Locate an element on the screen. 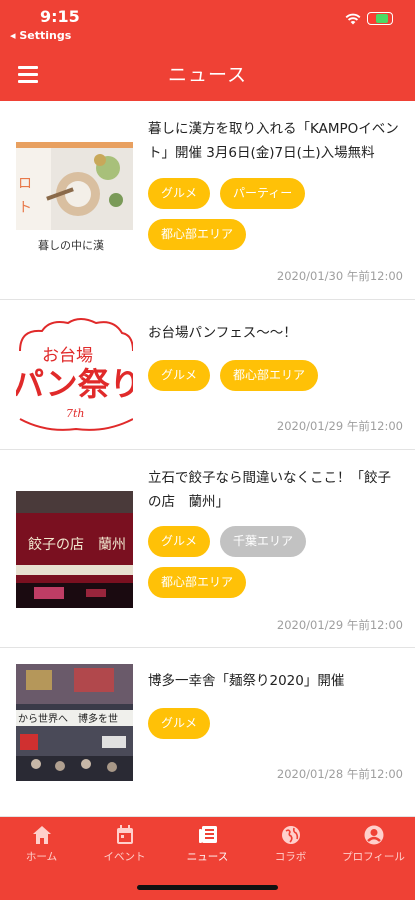  thumbnail-caption: 餃子の店 蘭州 is located at coordinates (77, 544).